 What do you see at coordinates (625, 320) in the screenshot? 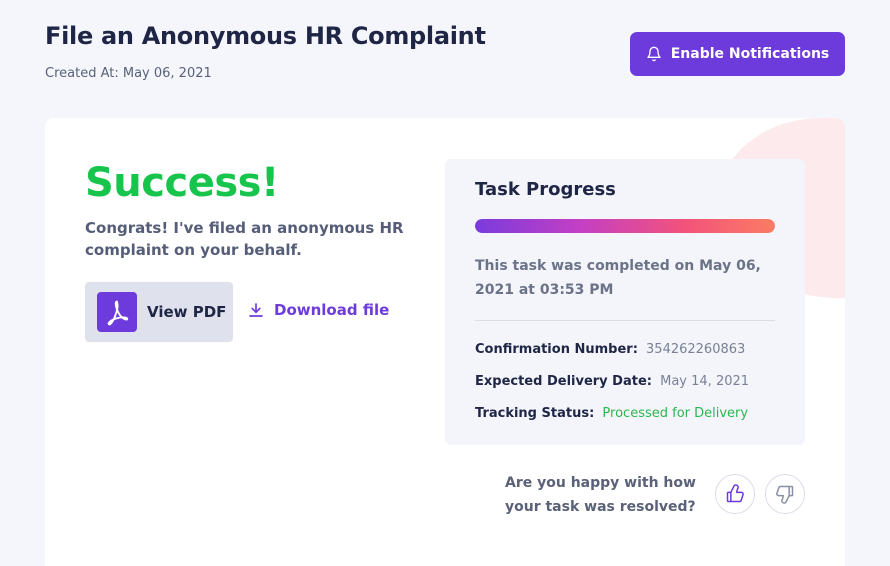
I see `divider` at bounding box center [625, 320].